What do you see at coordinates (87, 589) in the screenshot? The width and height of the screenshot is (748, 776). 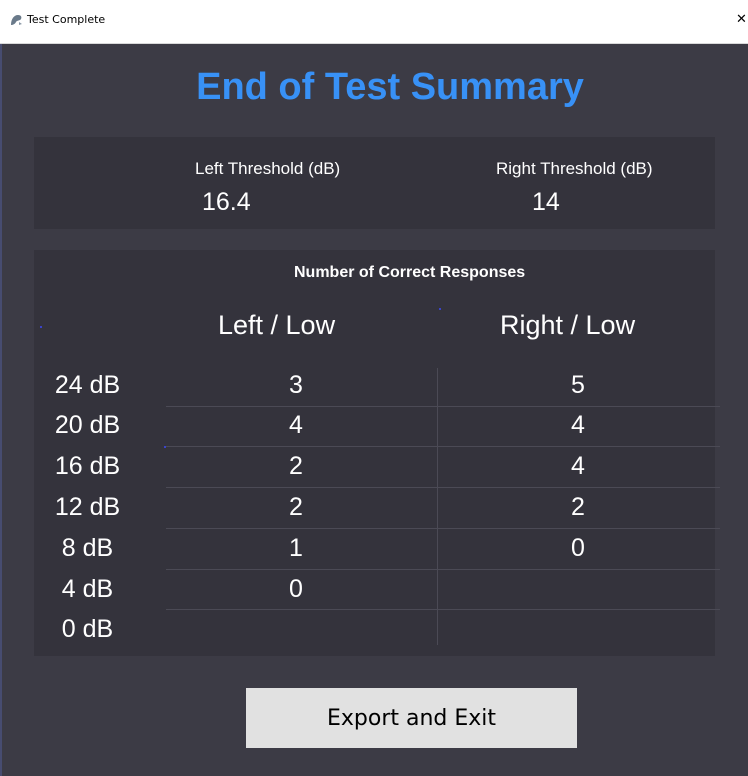 I see `db-level-label: 4 dB` at bounding box center [87, 589].